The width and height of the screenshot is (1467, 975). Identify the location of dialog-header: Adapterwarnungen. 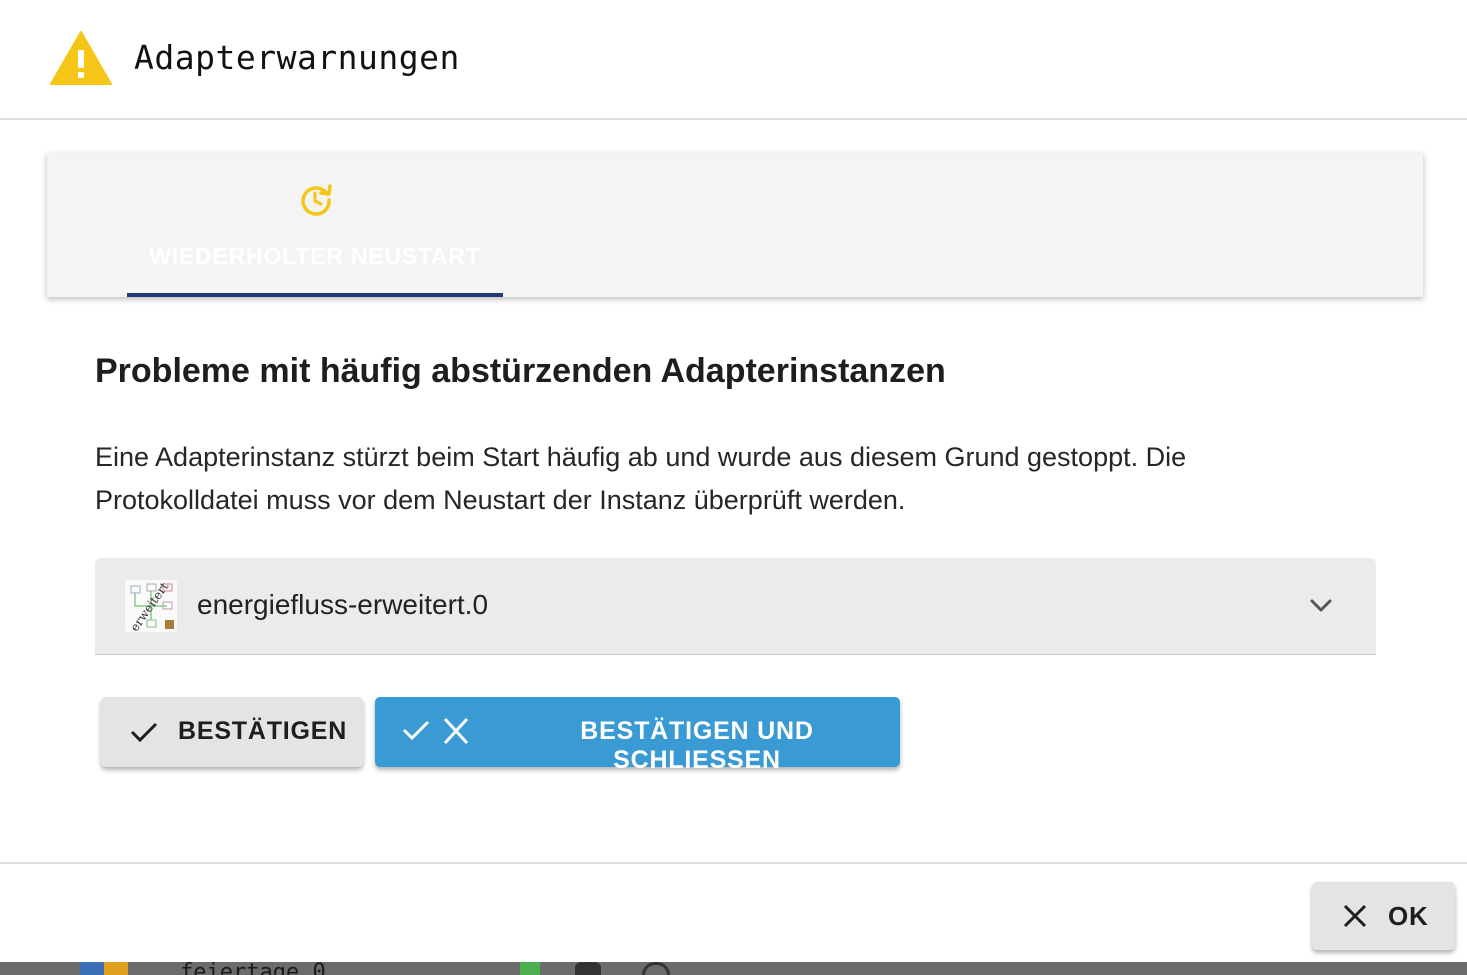
(733, 60).